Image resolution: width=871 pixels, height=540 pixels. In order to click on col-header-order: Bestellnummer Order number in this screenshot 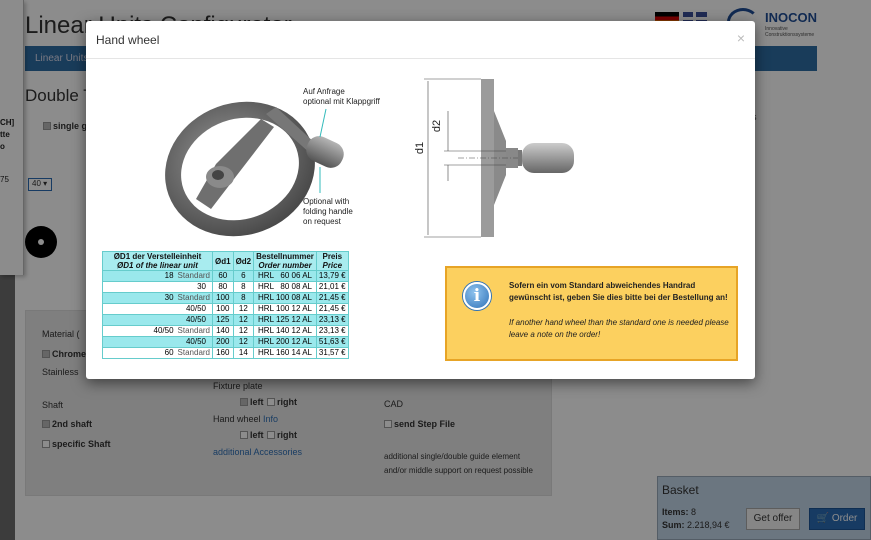, I will do `click(285, 261)`.